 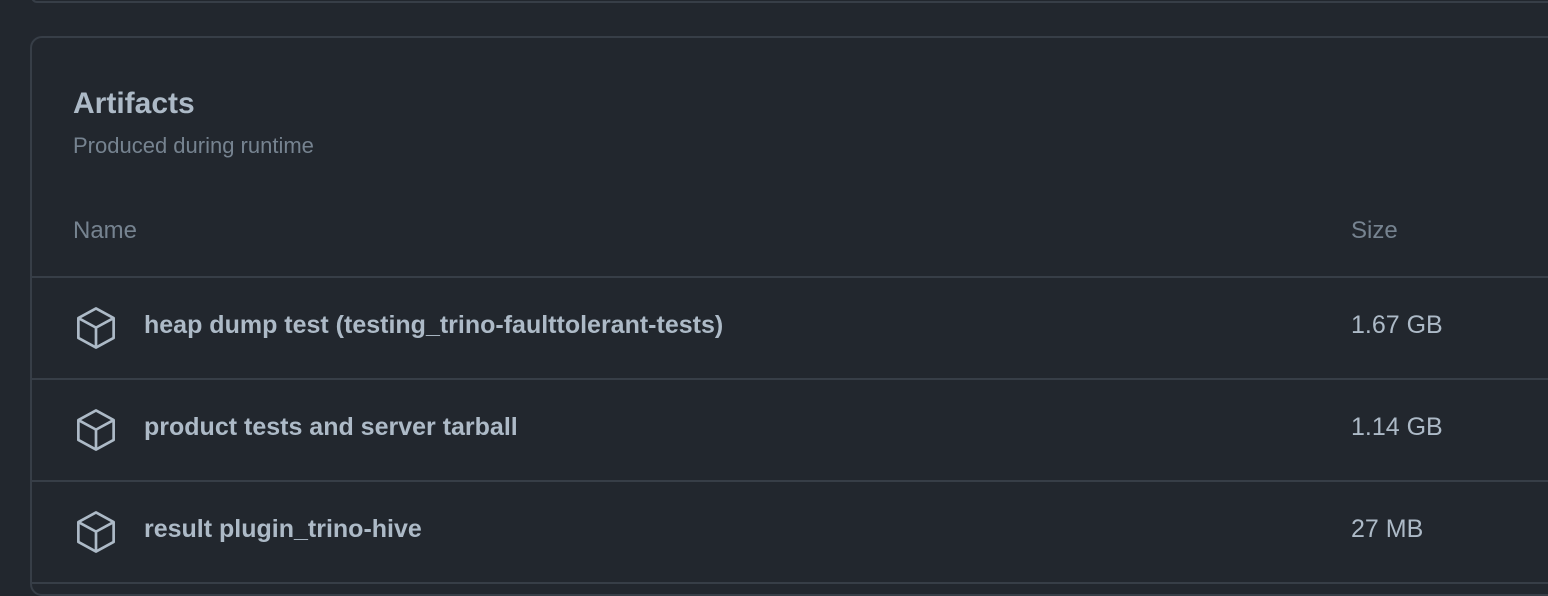 I want to click on artifacts-title: Artifacts, so click(x=134, y=103).